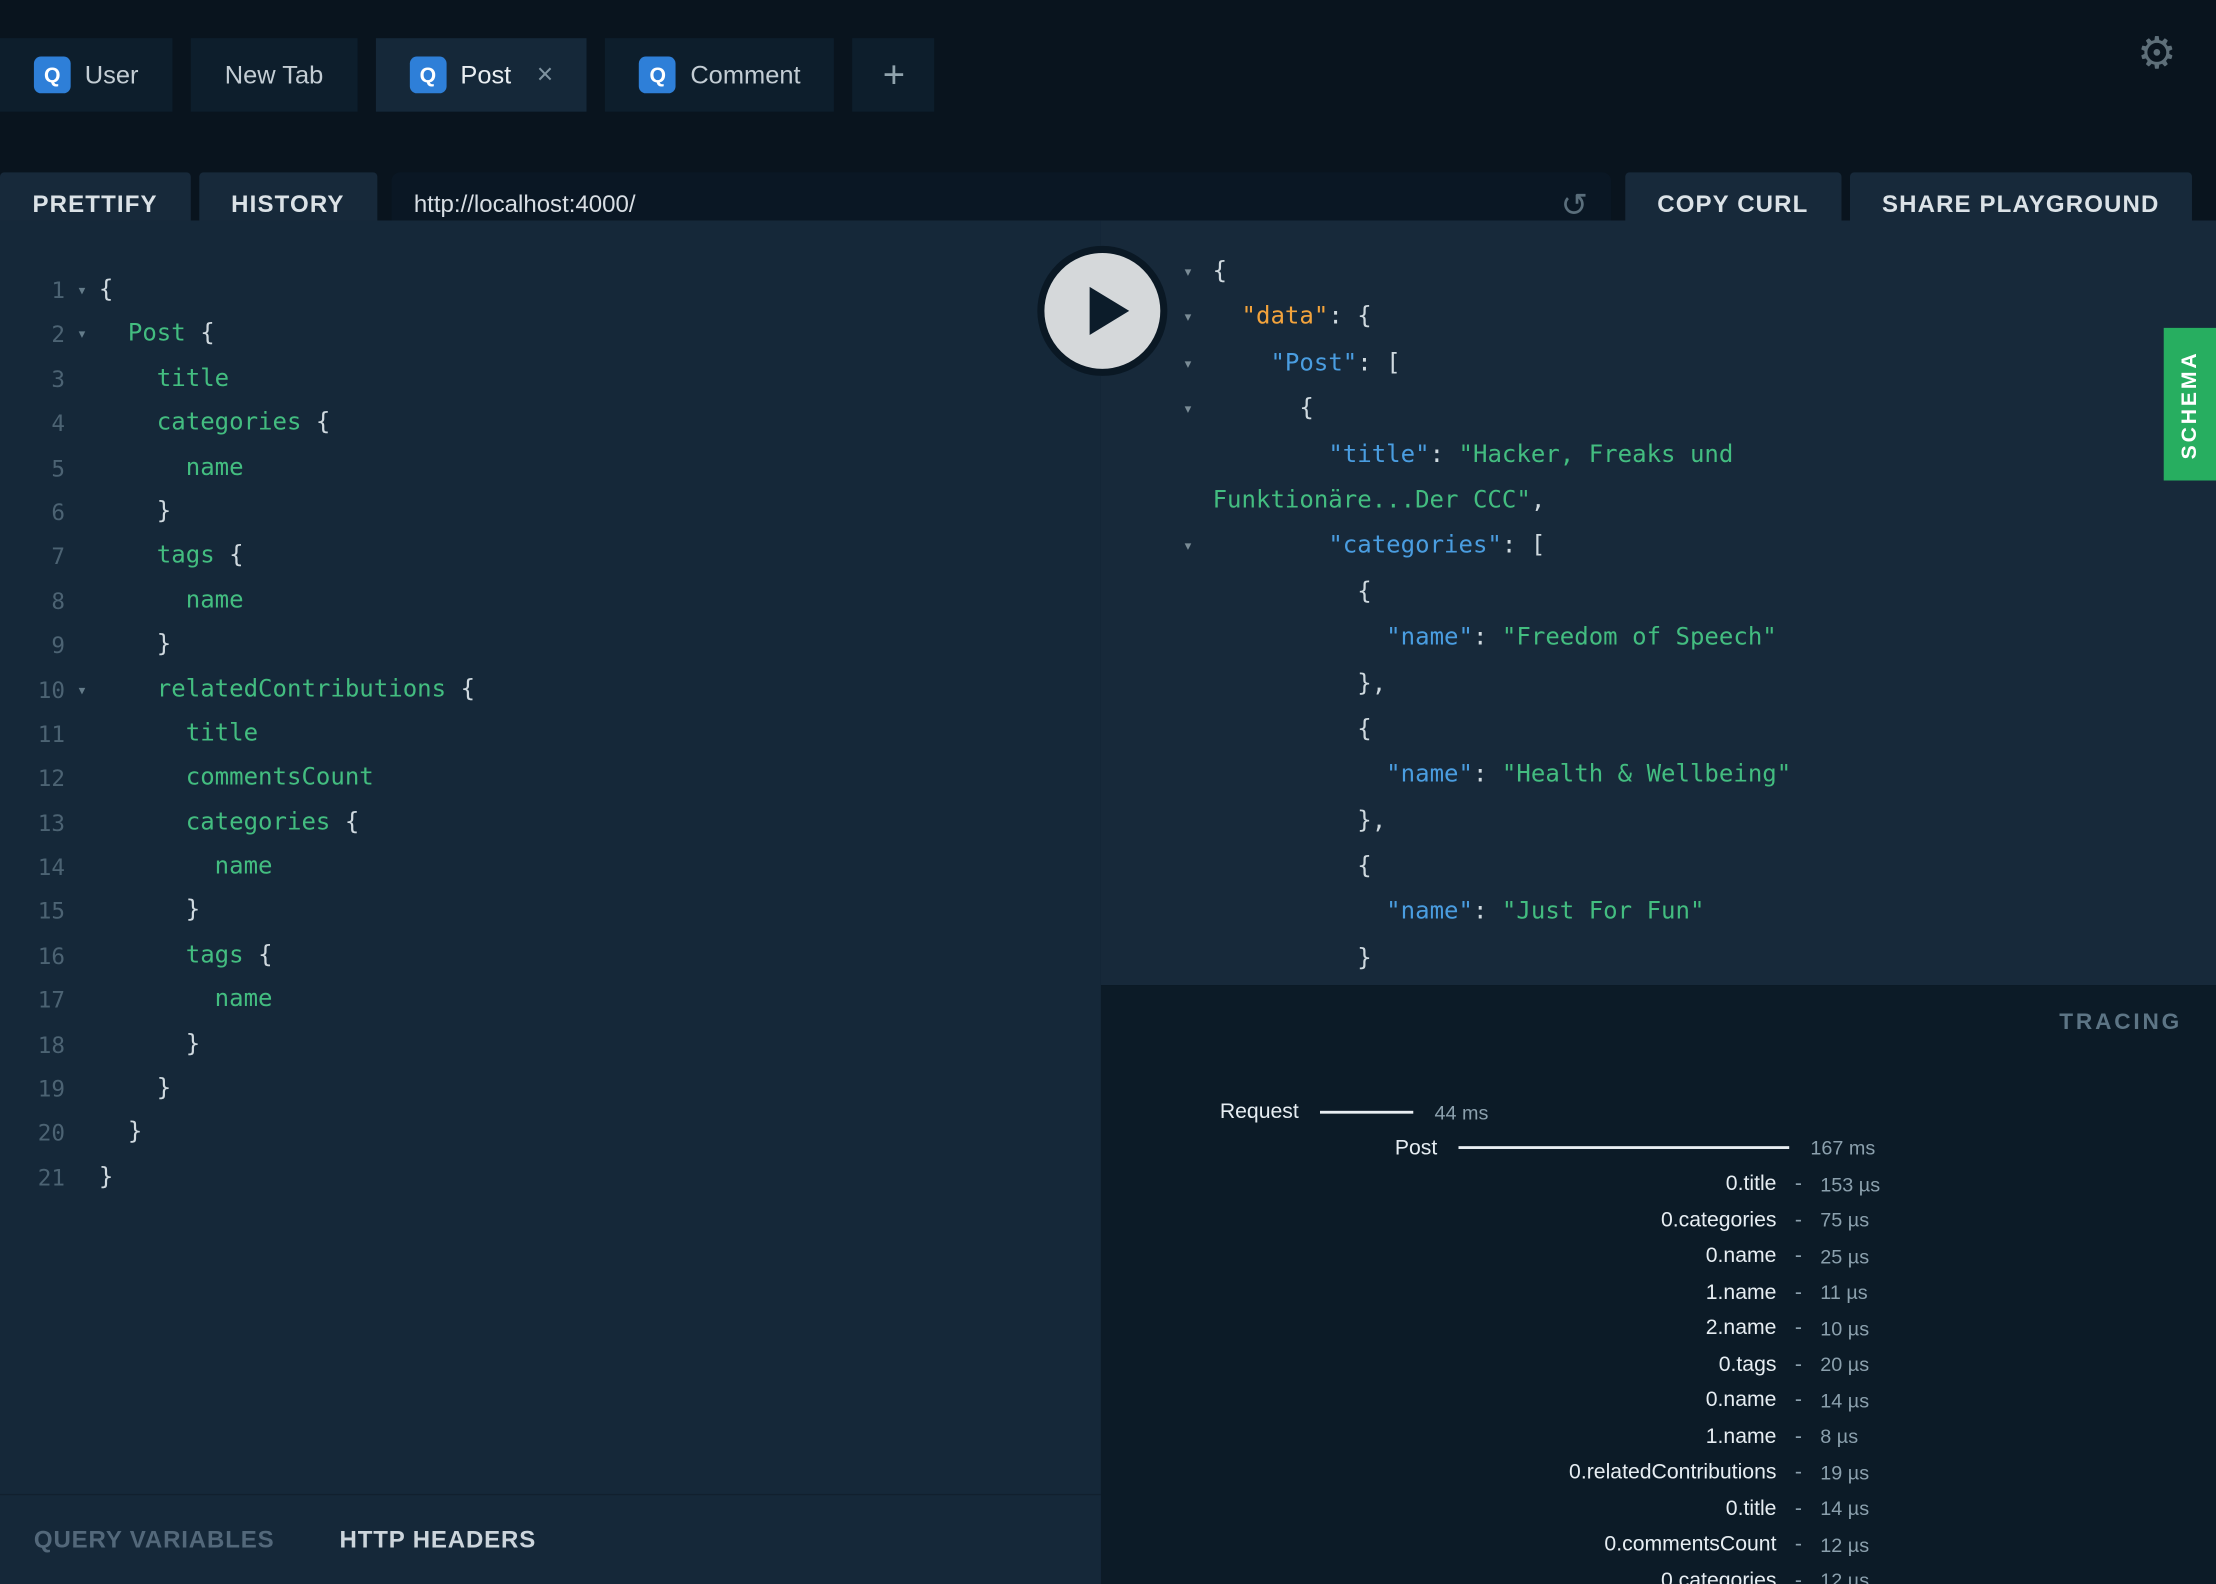 The height and width of the screenshot is (1584, 2216). I want to click on code-text: "title": "Hacker, Freaks und, so click(1473, 455).